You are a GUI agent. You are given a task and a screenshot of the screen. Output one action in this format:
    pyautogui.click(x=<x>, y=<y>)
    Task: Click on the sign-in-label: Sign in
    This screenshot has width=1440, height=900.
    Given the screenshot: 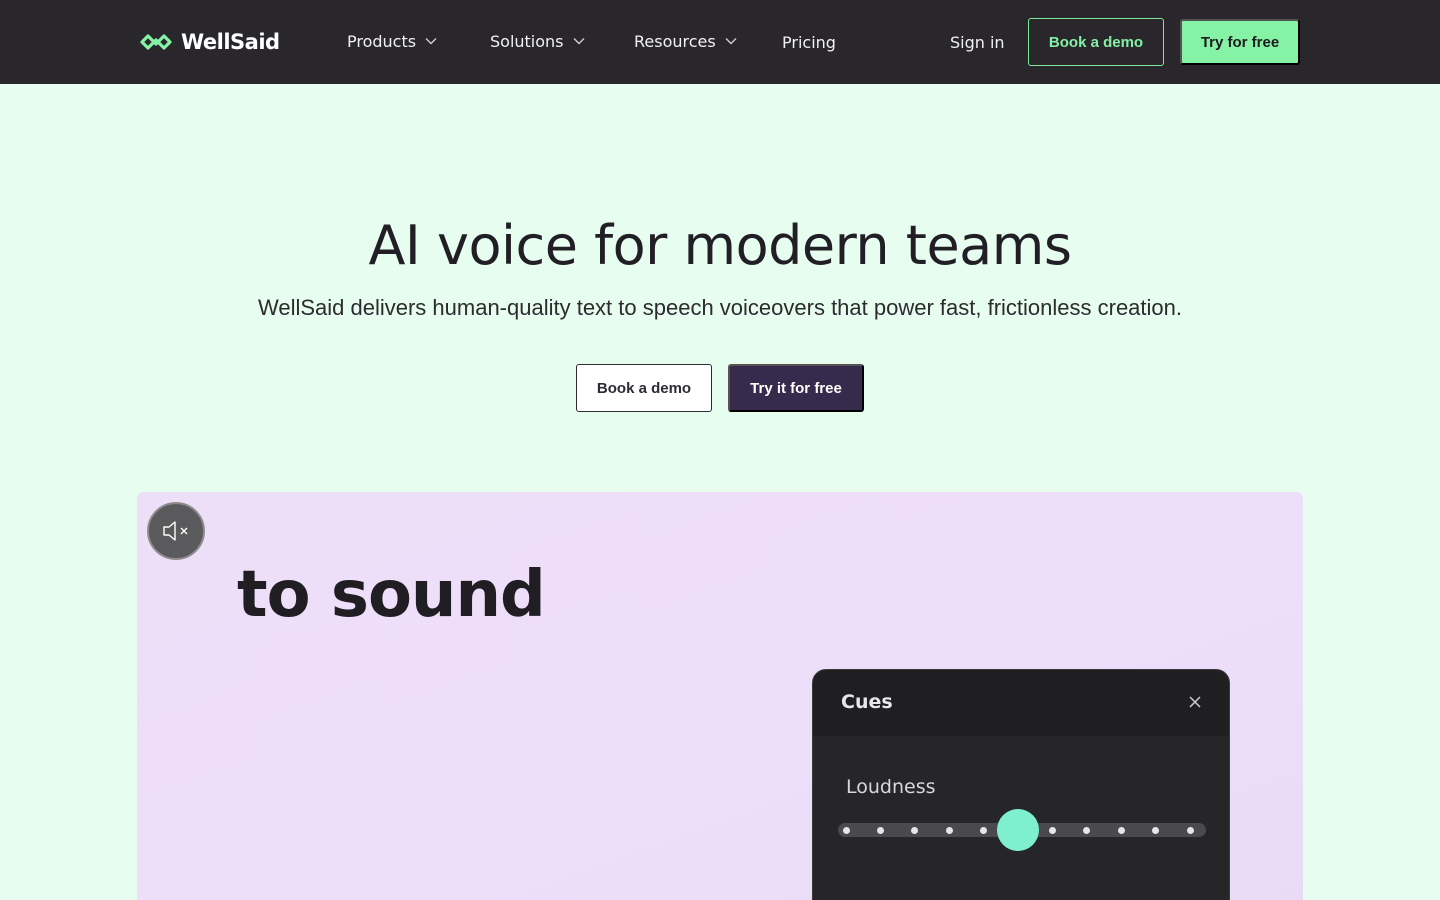 What is the action you would take?
    pyautogui.click(x=977, y=42)
    